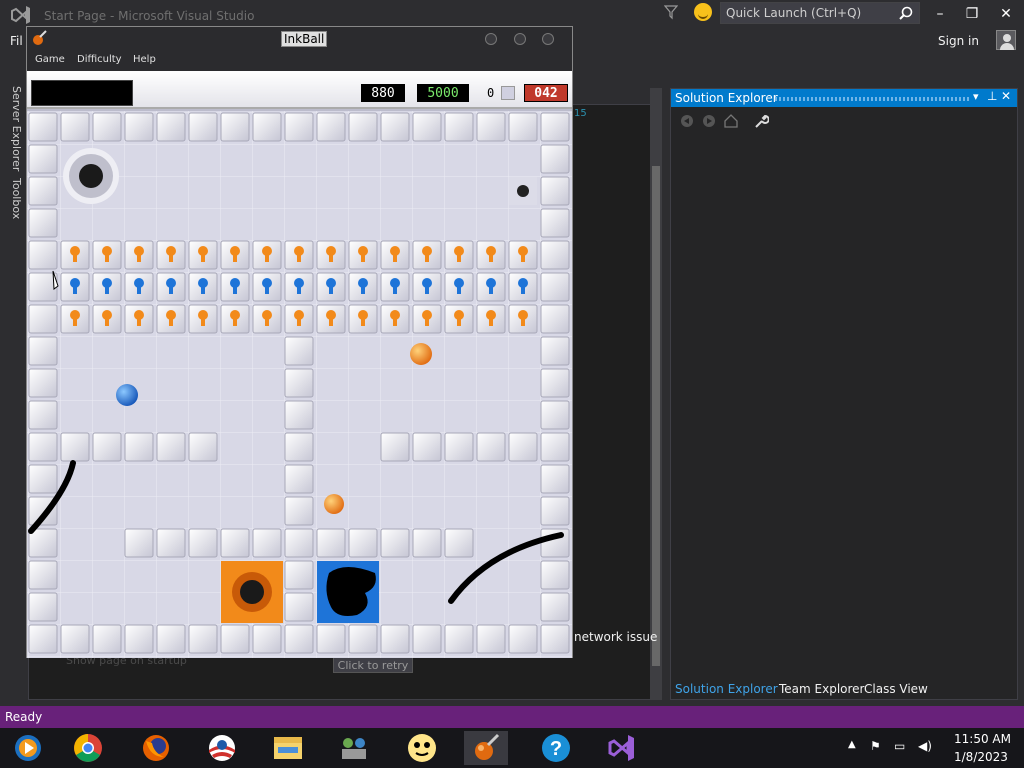 Image resolution: width=1024 pixels, height=768 pixels. I want to click on smiley-face-icon, so click(422, 748).